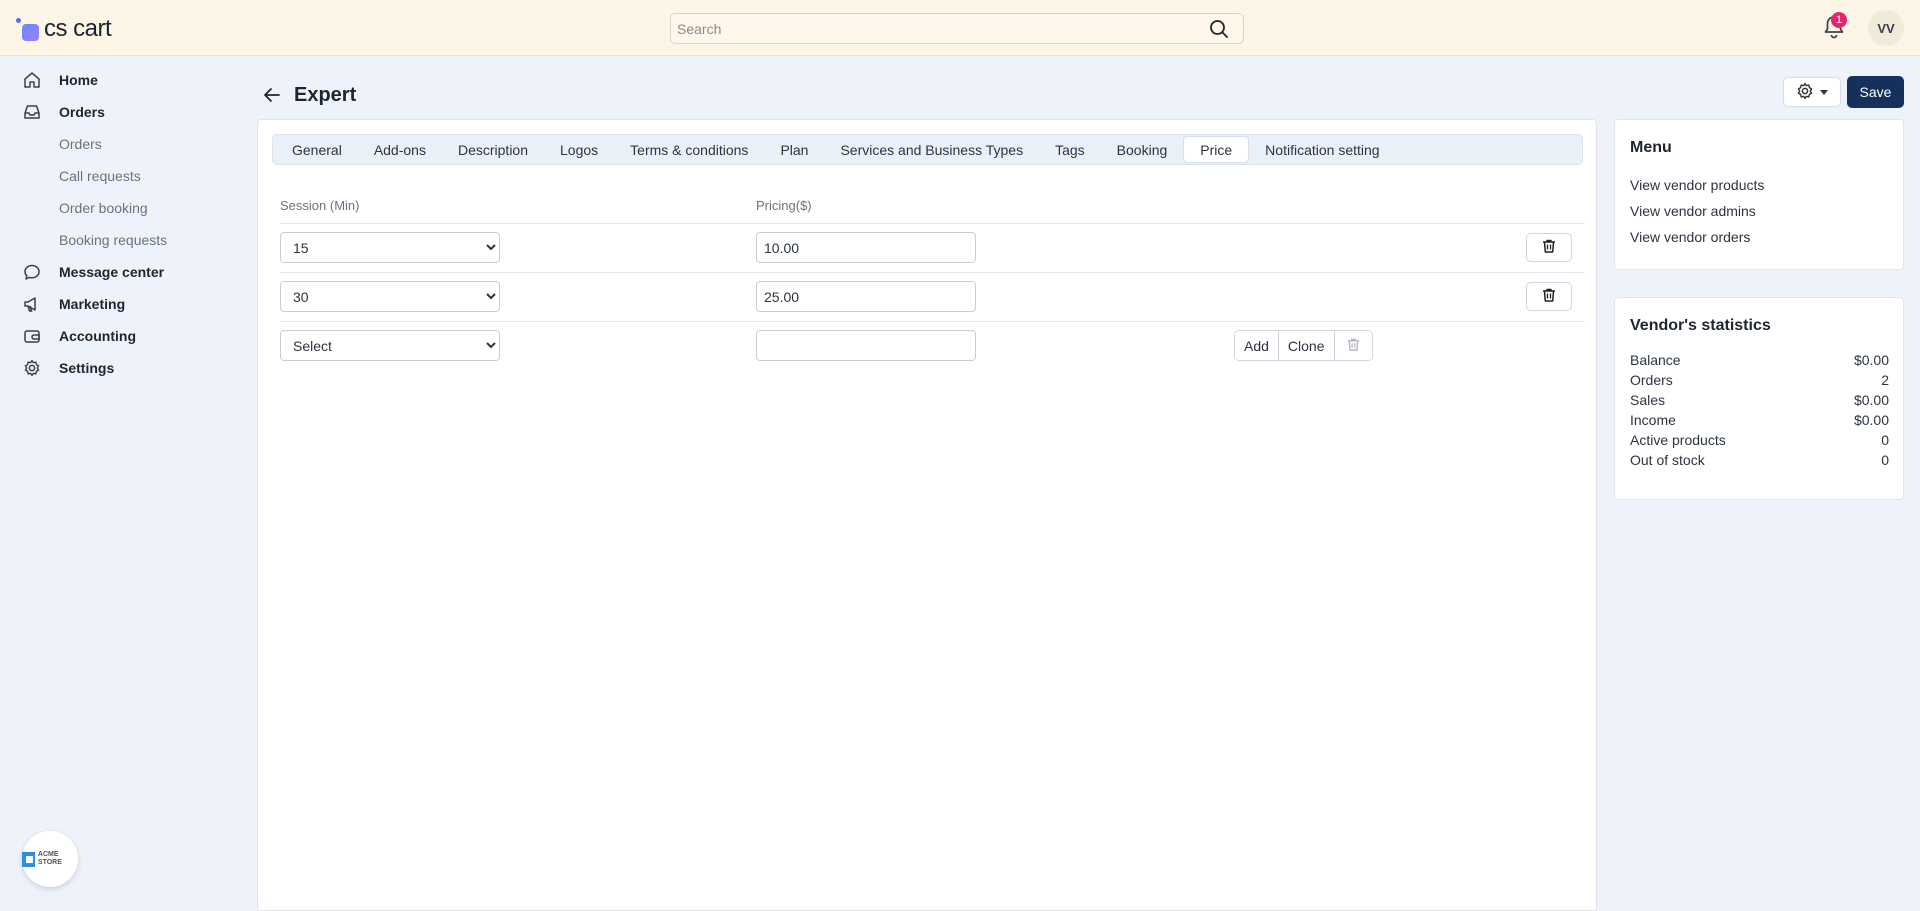 Image resolution: width=1920 pixels, height=911 pixels. What do you see at coordinates (103, 208) in the screenshot?
I see `sidebar-subitem-order-booking: Order booking` at bounding box center [103, 208].